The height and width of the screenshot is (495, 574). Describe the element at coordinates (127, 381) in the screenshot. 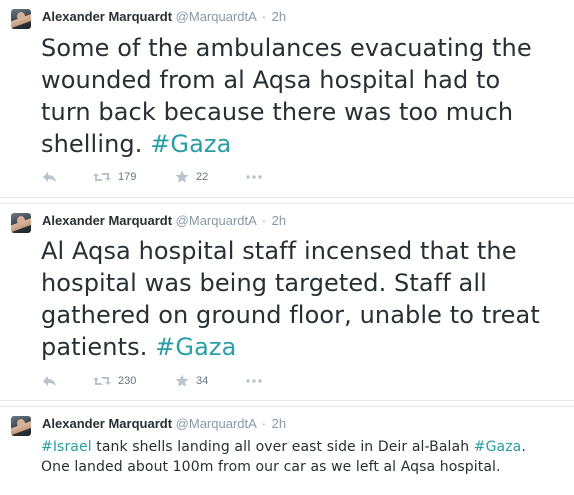

I see `retweet-count: 230` at that location.